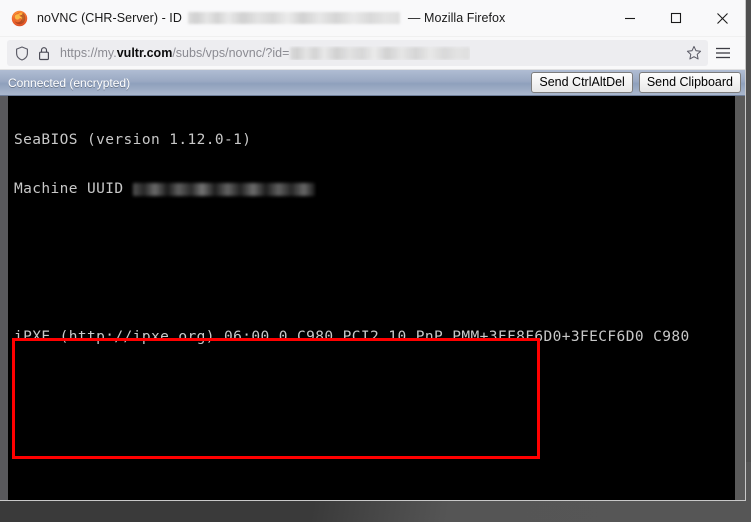  I want to click on browser-navigation-bar: https://my. vultr.com/subs/vps/novnc/?id=, so click(372, 53).